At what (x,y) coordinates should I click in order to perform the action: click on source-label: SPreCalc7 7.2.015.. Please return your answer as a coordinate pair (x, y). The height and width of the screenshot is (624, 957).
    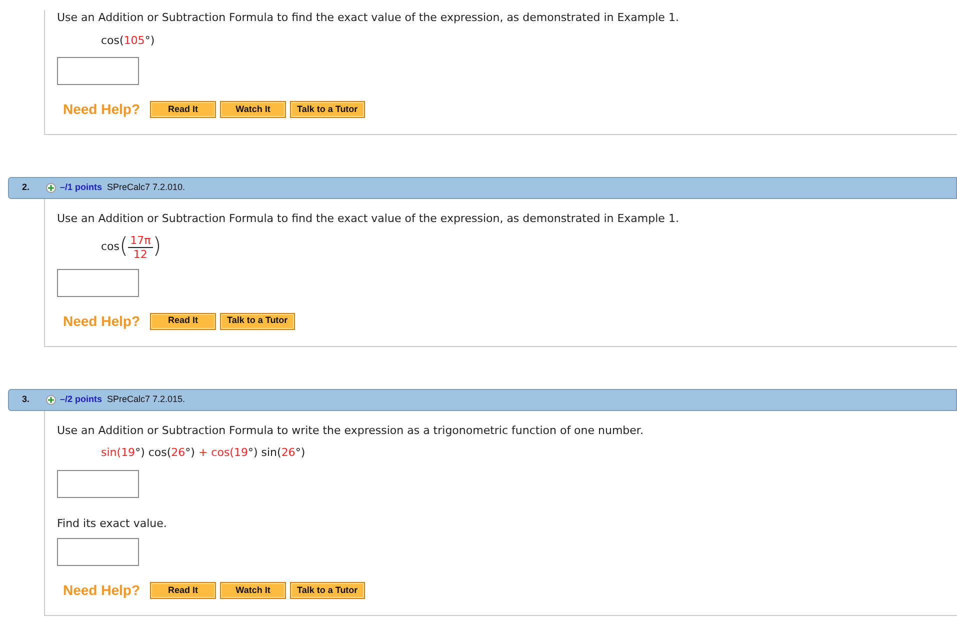
    Looking at the image, I should click on (146, 399).